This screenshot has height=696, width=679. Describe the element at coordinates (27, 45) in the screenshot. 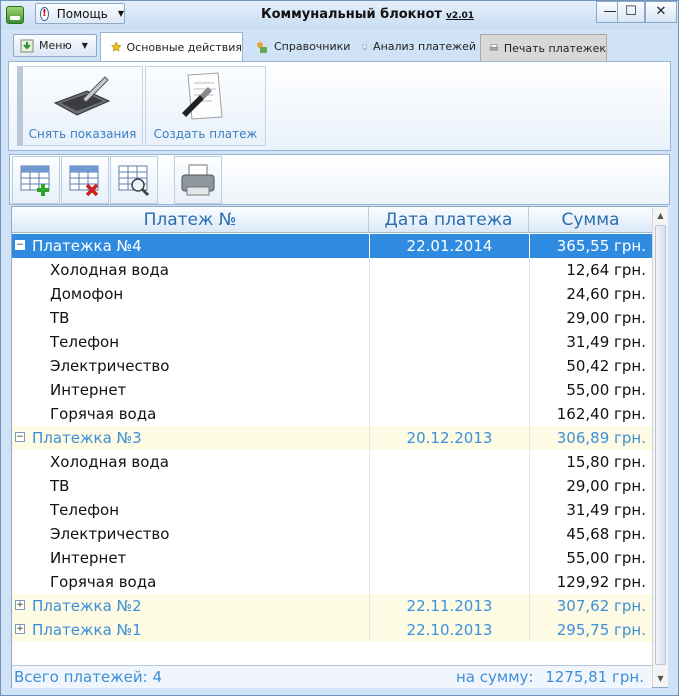

I see `download-icon` at that location.